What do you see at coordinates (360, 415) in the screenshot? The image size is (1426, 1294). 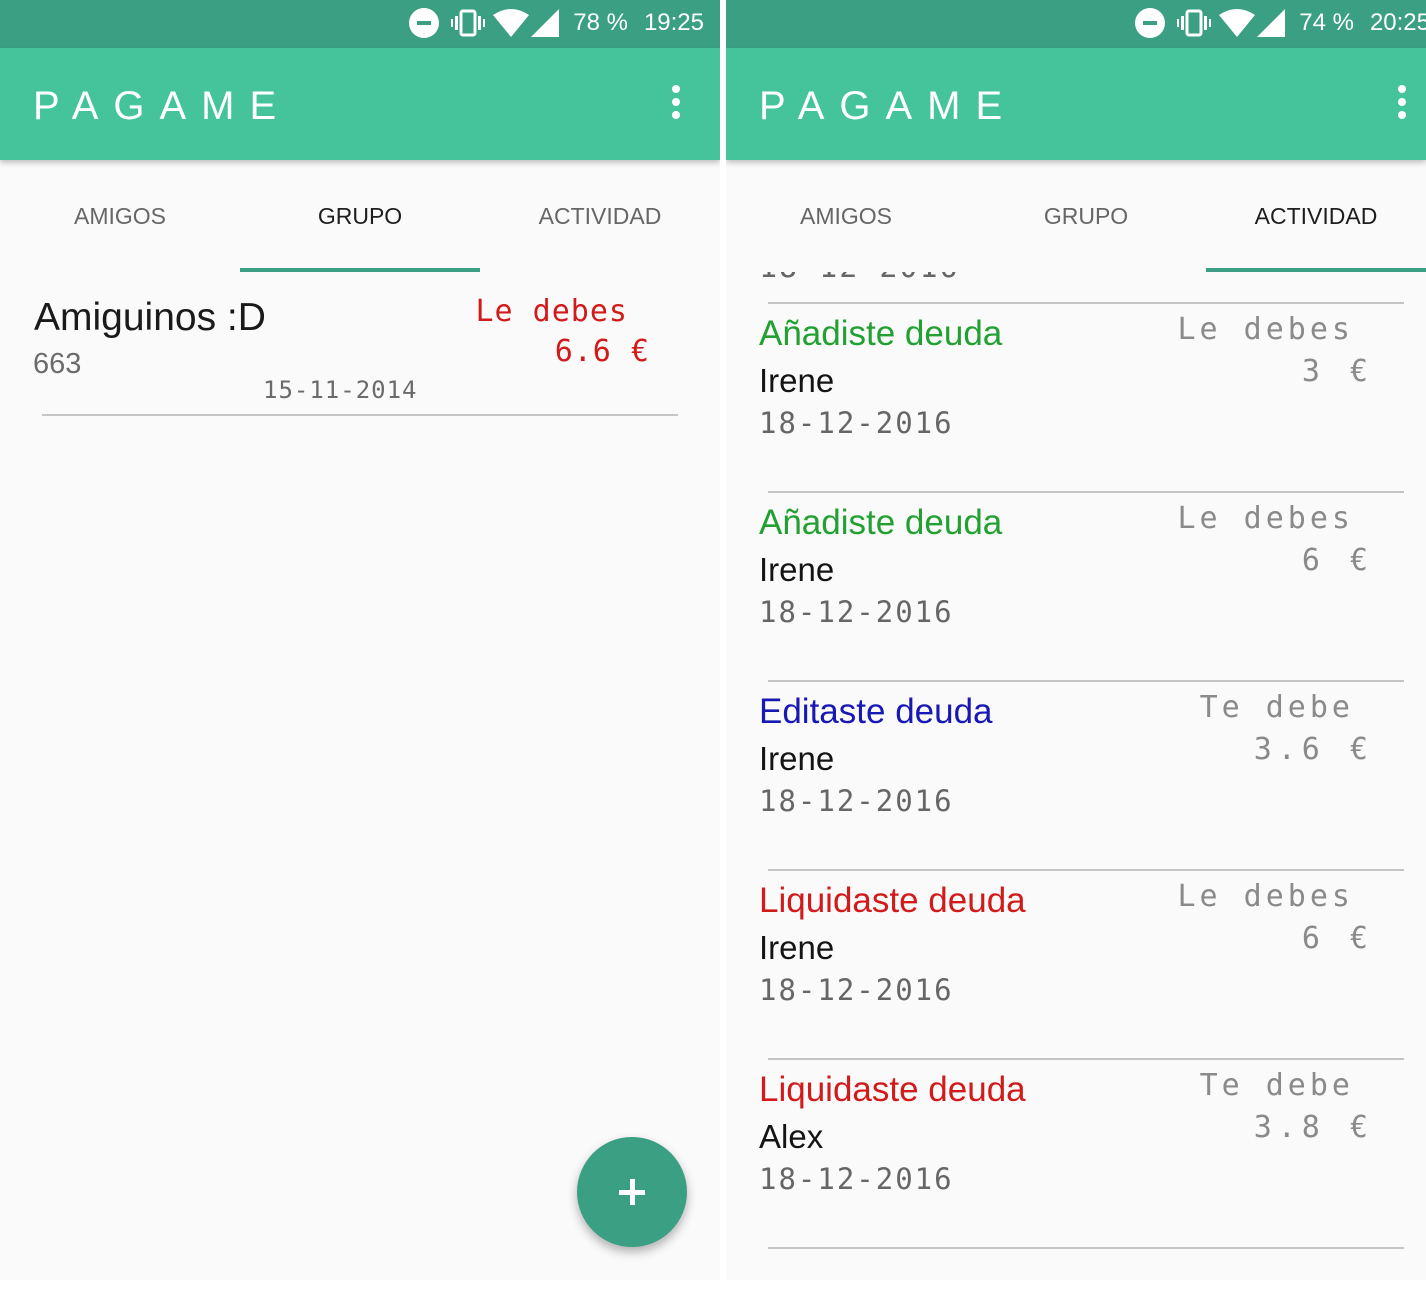 I see `group-divider` at bounding box center [360, 415].